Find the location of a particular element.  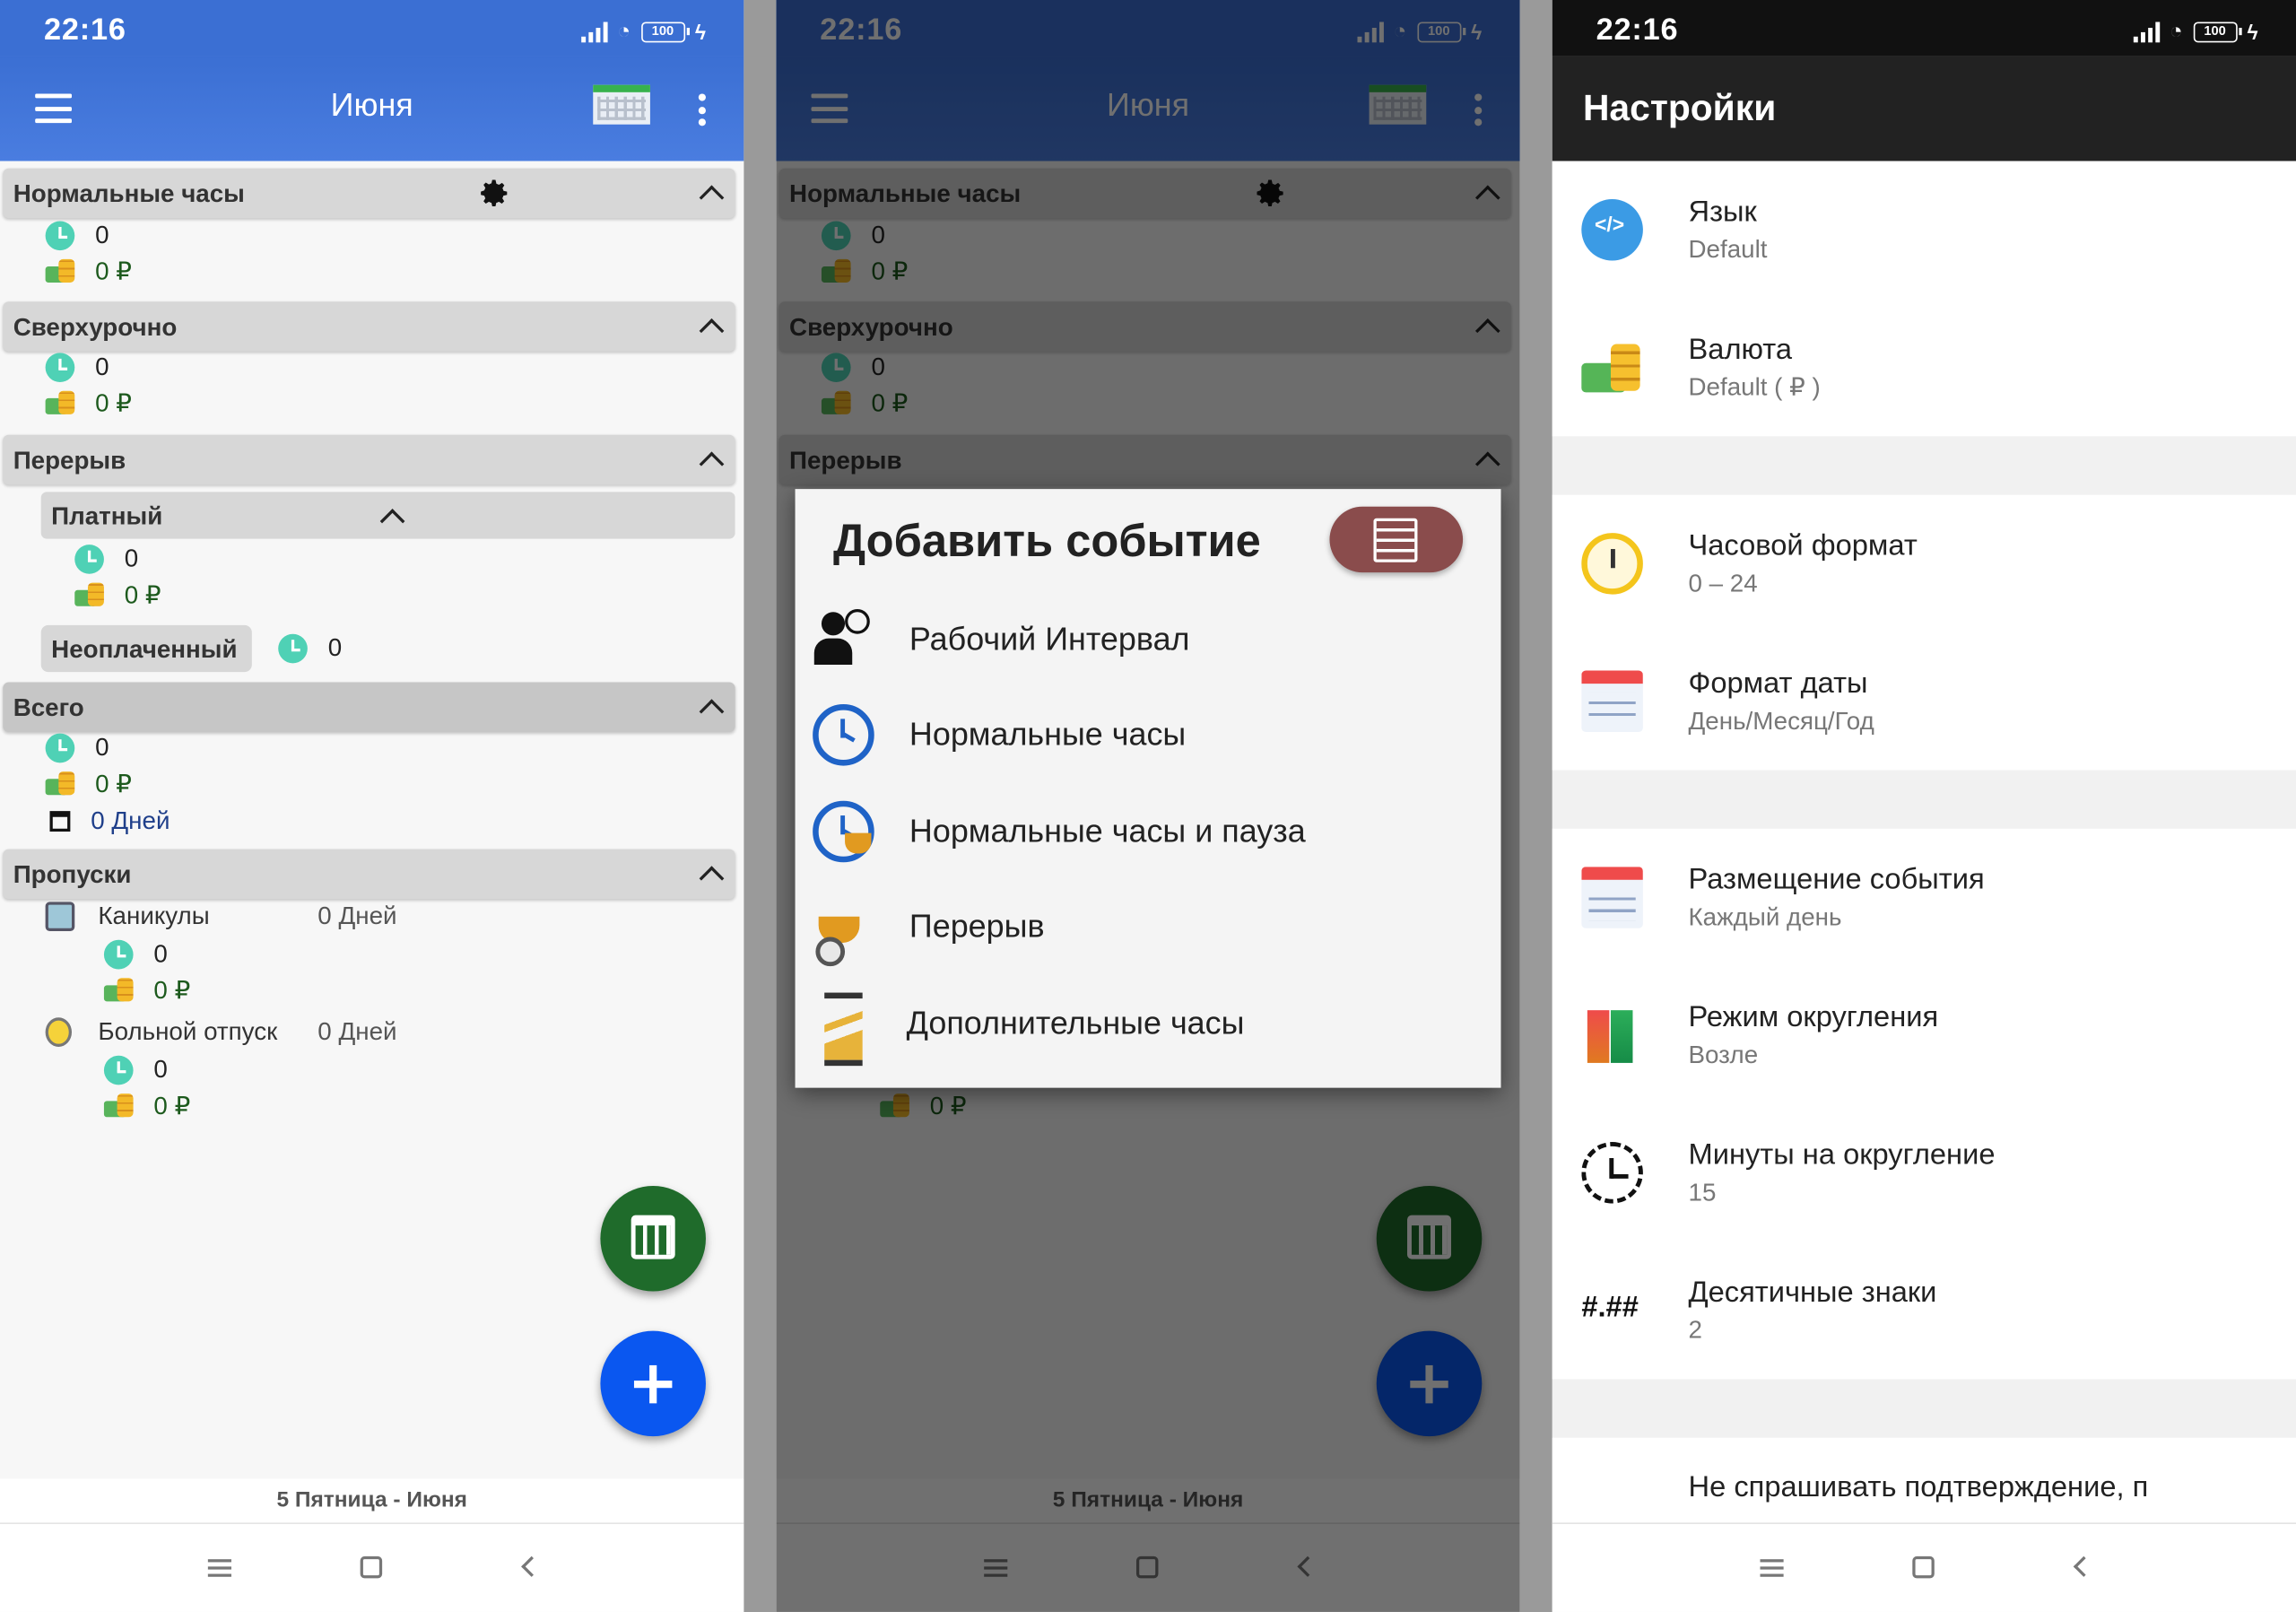

setting-no-confirm: Не спрашивать подтверждение, п is located at coordinates (1924, 1481).